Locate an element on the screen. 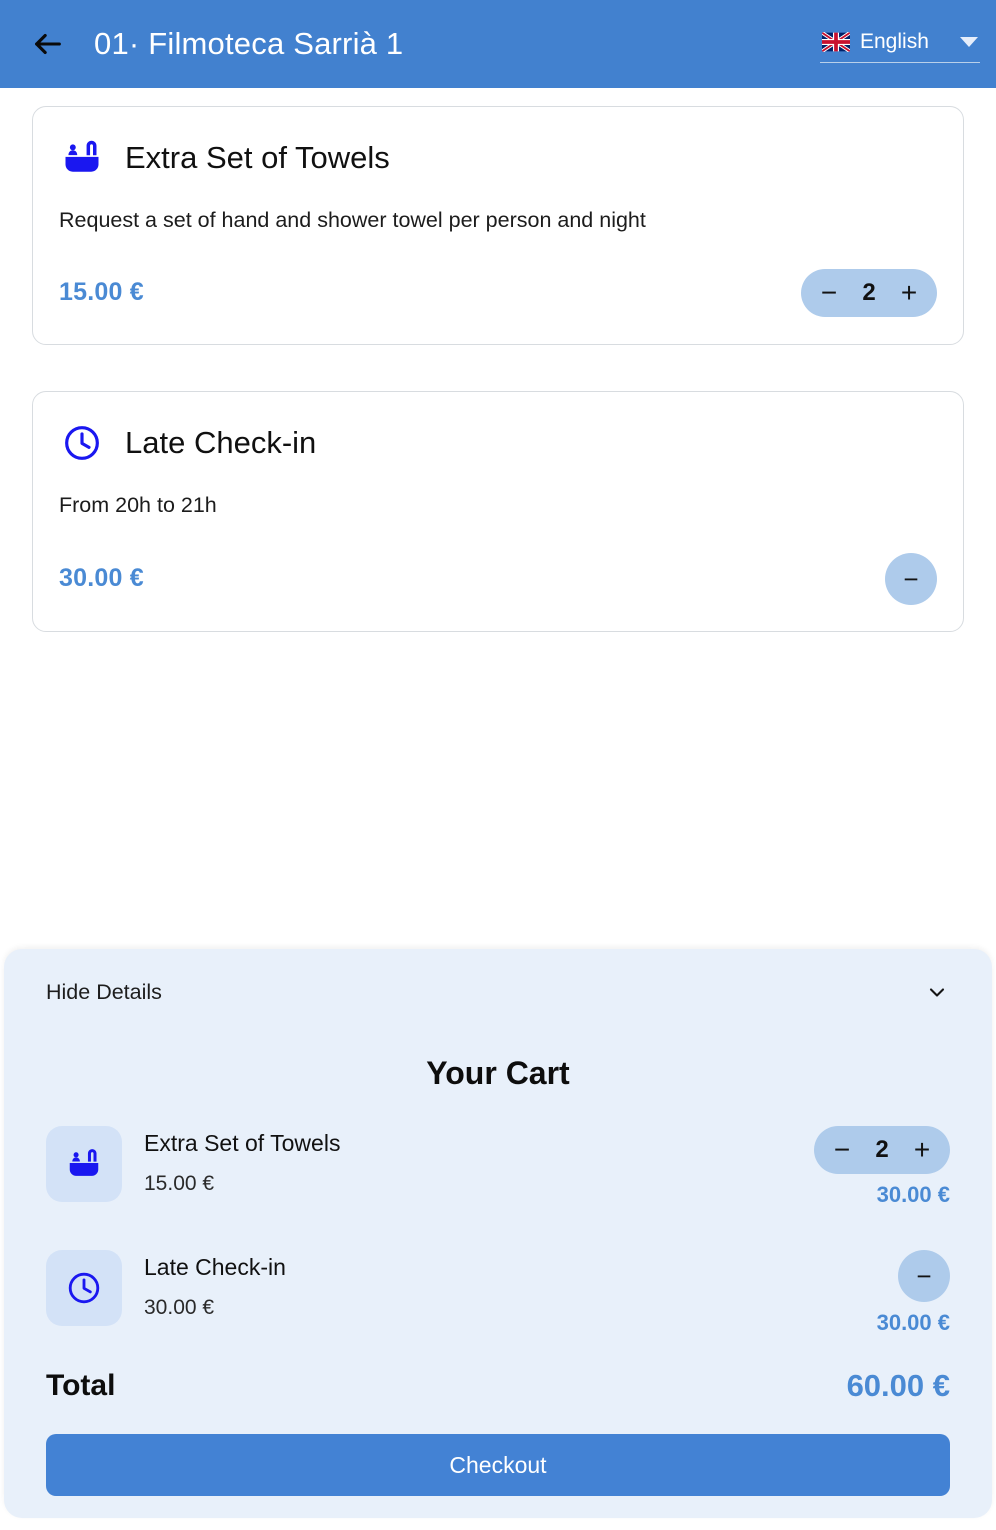  cart-item-controls: − 2 + 30.00 € is located at coordinates (882, 1167).